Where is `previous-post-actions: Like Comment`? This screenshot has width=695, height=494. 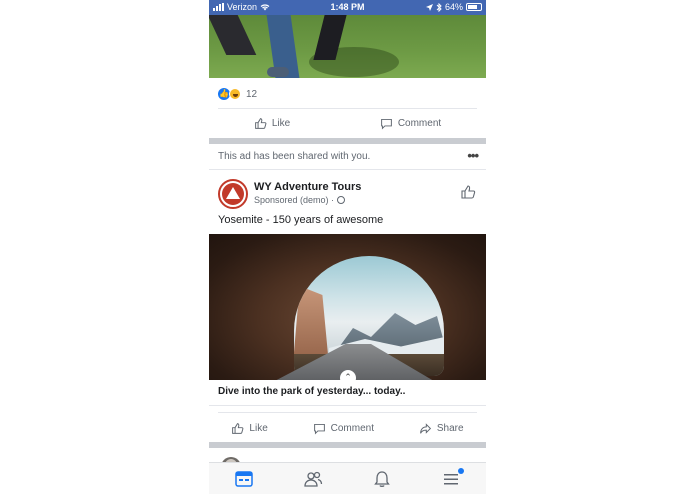 previous-post-actions: Like Comment is located at coordinates (347, 123).